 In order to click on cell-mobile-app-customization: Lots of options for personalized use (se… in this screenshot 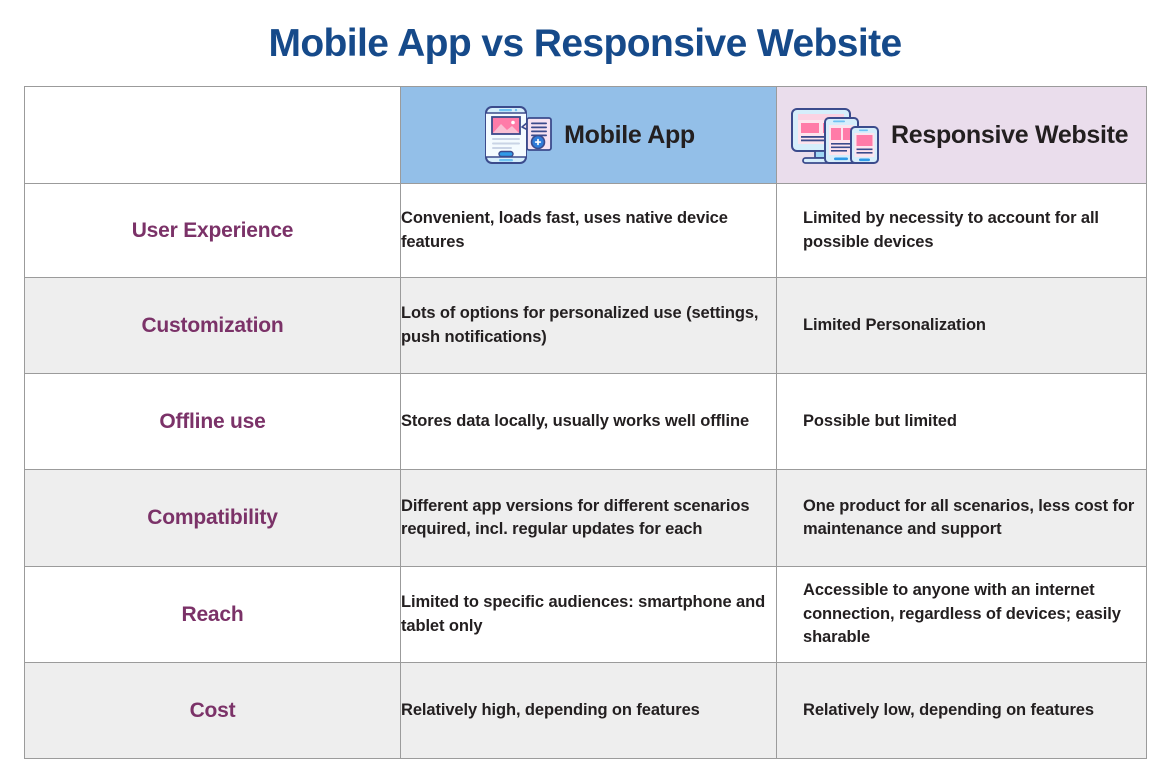, I will do `click(588, 325)`.